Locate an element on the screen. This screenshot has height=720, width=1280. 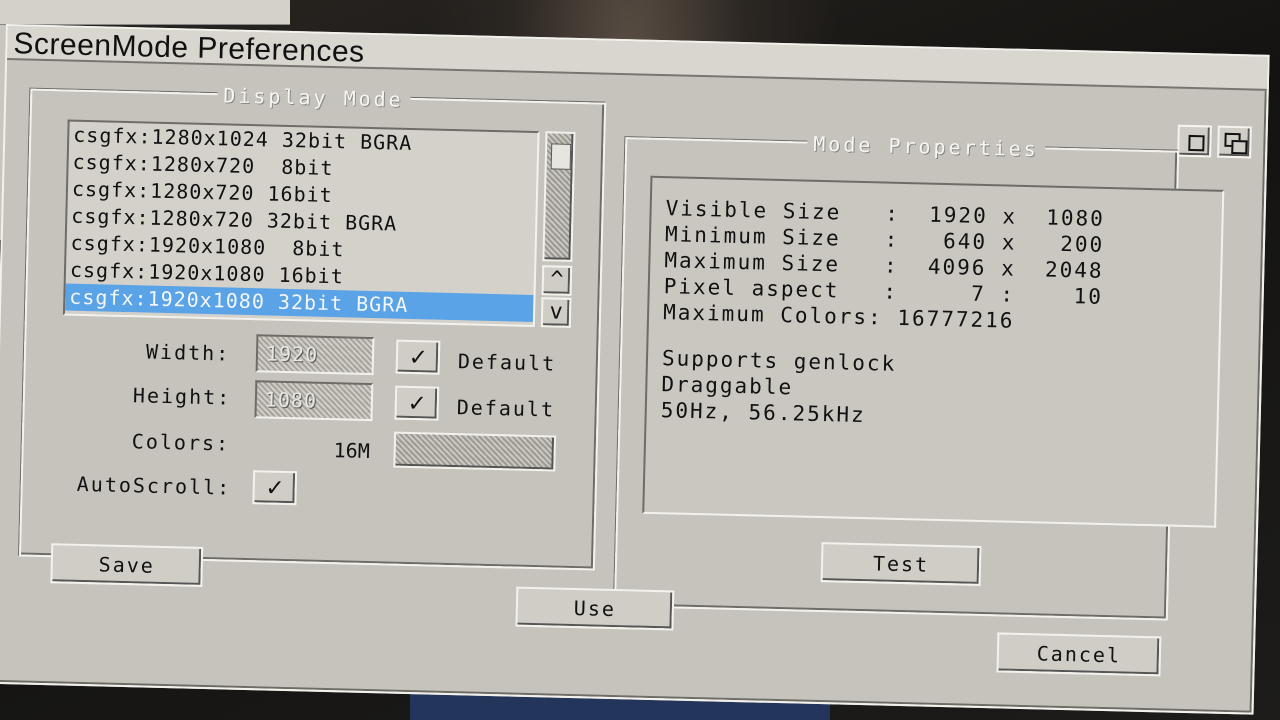
colors-slider is located at coordinates (475, 451).